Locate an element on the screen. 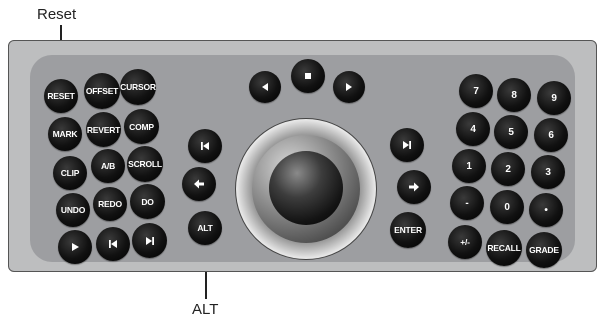 This screenshot has width=604, height=323. arrow-right-icon is located at coordinates (414, 187).